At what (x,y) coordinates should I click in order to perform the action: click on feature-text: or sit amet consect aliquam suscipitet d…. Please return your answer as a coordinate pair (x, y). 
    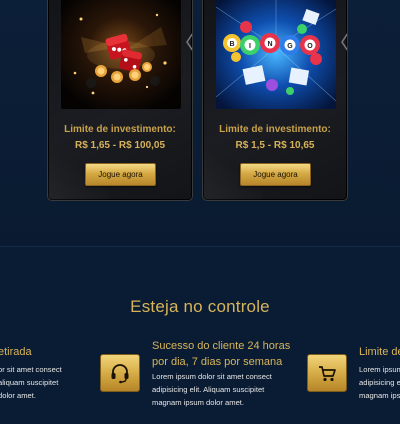
    Looking at the image, I should click on (31, 382).